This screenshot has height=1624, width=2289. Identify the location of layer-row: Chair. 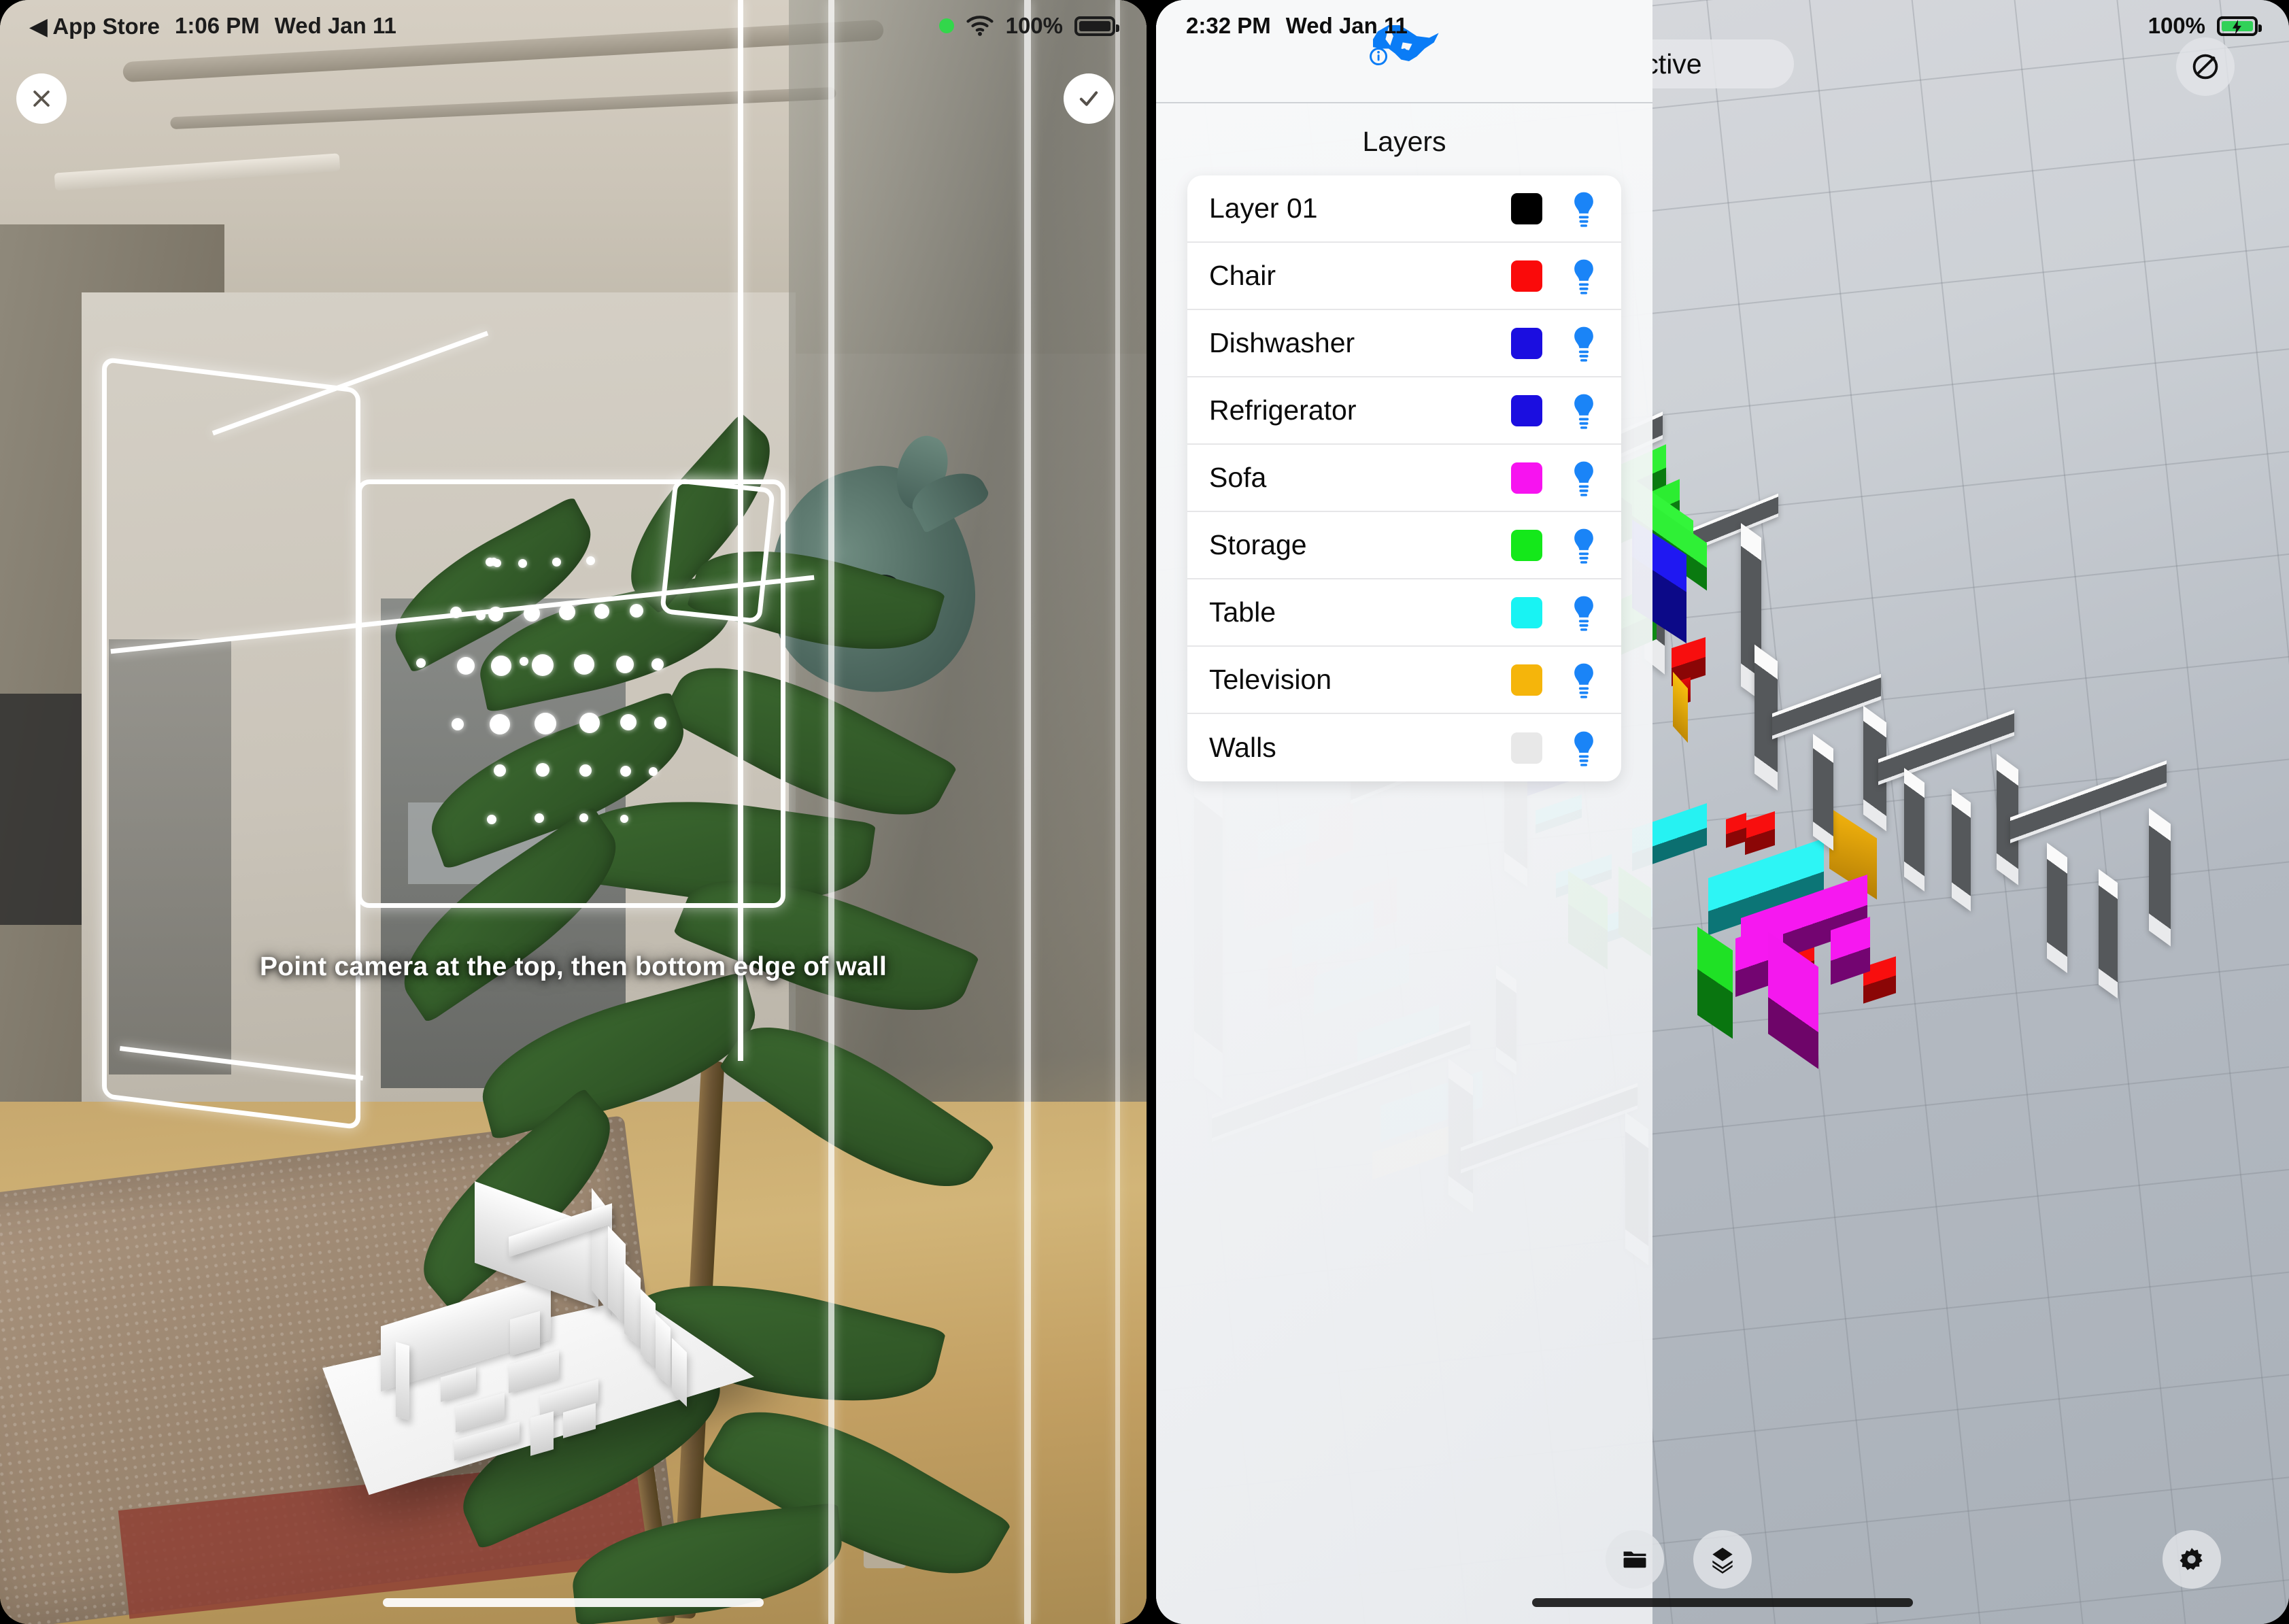
(1404, 276).